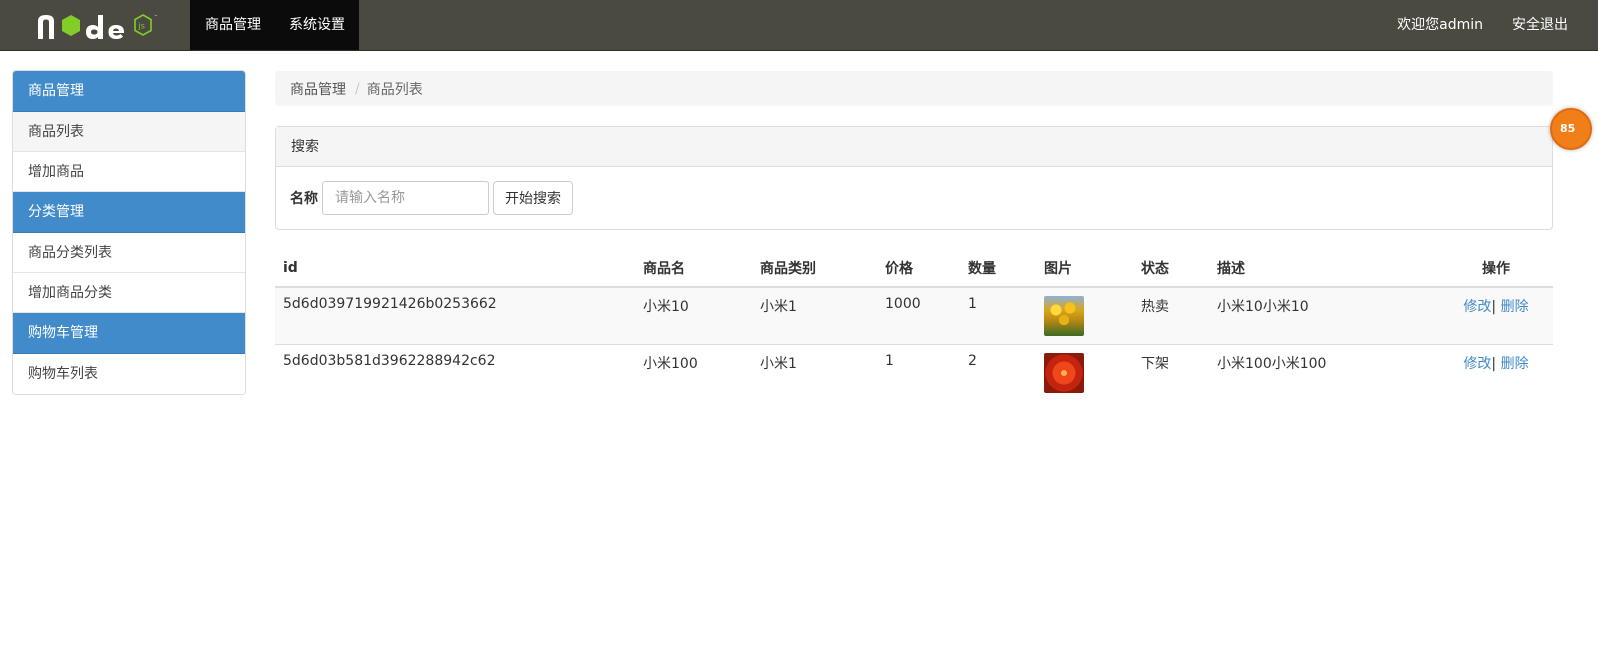  I want to click on cell-name: 小米10, so click(693, 315).